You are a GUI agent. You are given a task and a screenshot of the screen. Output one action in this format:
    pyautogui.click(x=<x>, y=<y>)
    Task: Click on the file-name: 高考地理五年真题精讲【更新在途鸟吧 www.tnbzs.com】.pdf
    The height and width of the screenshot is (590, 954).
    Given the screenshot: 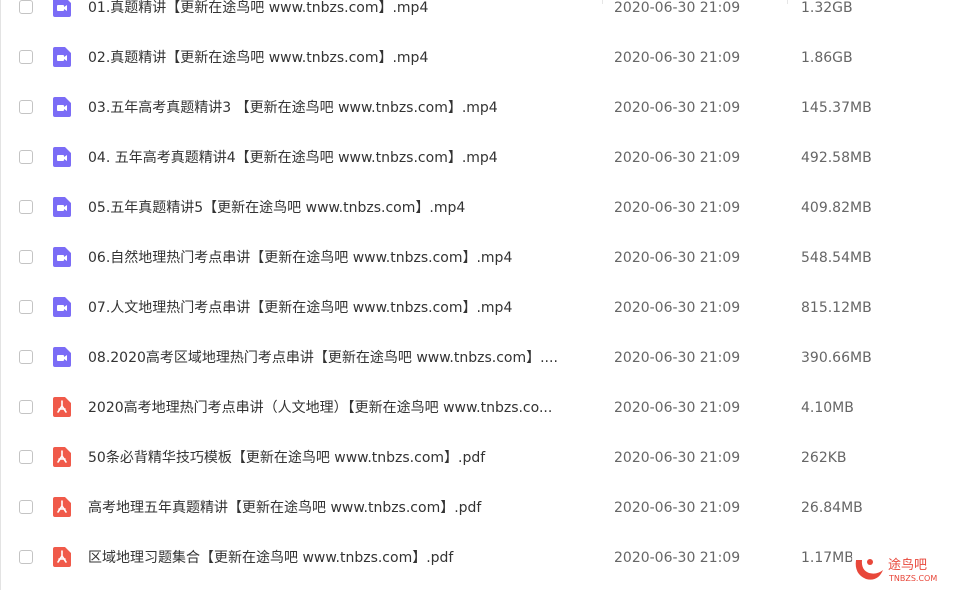 What is the action you would take?
    pyautogui.click(x=339, y=508)
    